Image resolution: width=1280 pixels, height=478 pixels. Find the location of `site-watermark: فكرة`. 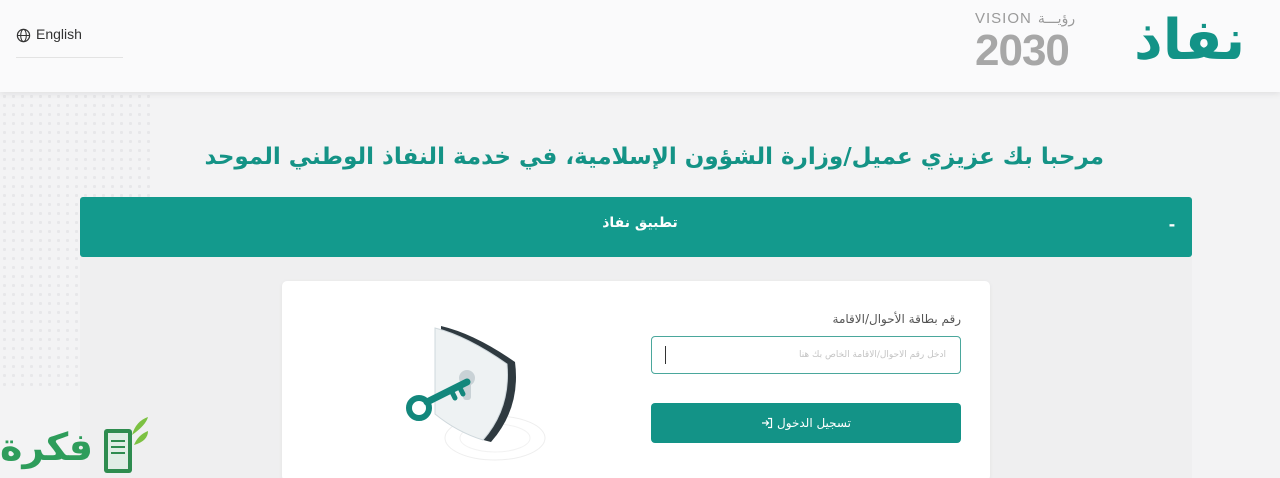

site-watermark: فكرة is located at coordinates (77, 446).